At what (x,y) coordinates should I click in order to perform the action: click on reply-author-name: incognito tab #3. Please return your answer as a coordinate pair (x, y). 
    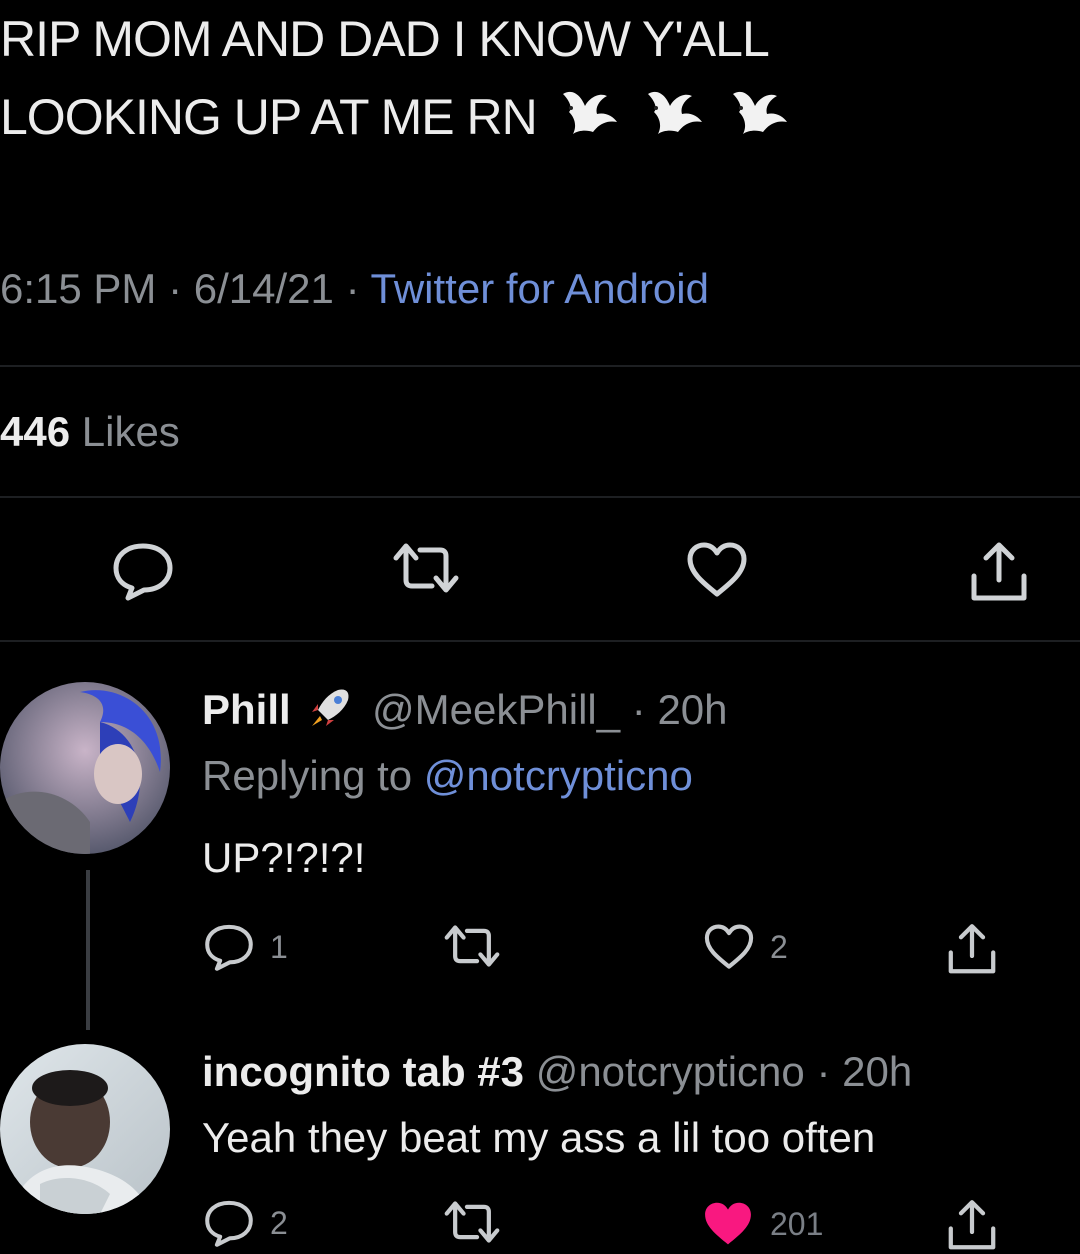
    Looking at the image, I should click on (363, 1071).